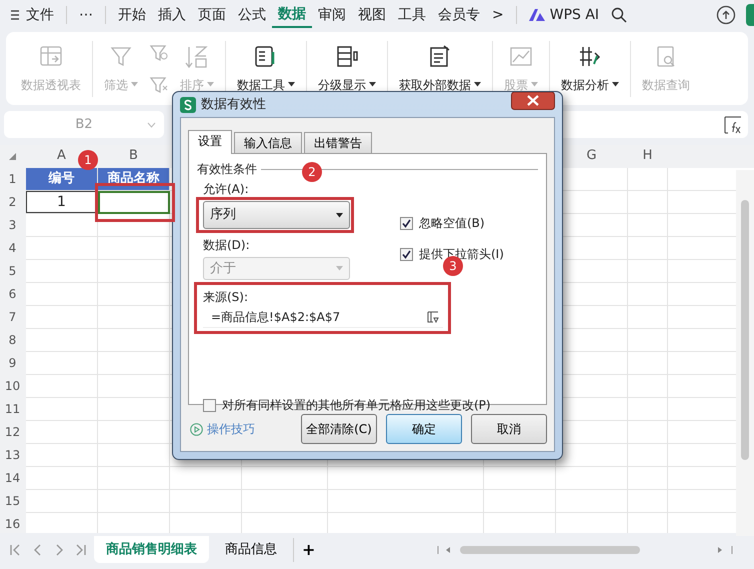 Image resolution: width=754 pixels, height=569 pixels. What do you see at coordinates (292, 15) in the screenshot?
I see `menu-tab: 数据` at bounding box center [292, 15].